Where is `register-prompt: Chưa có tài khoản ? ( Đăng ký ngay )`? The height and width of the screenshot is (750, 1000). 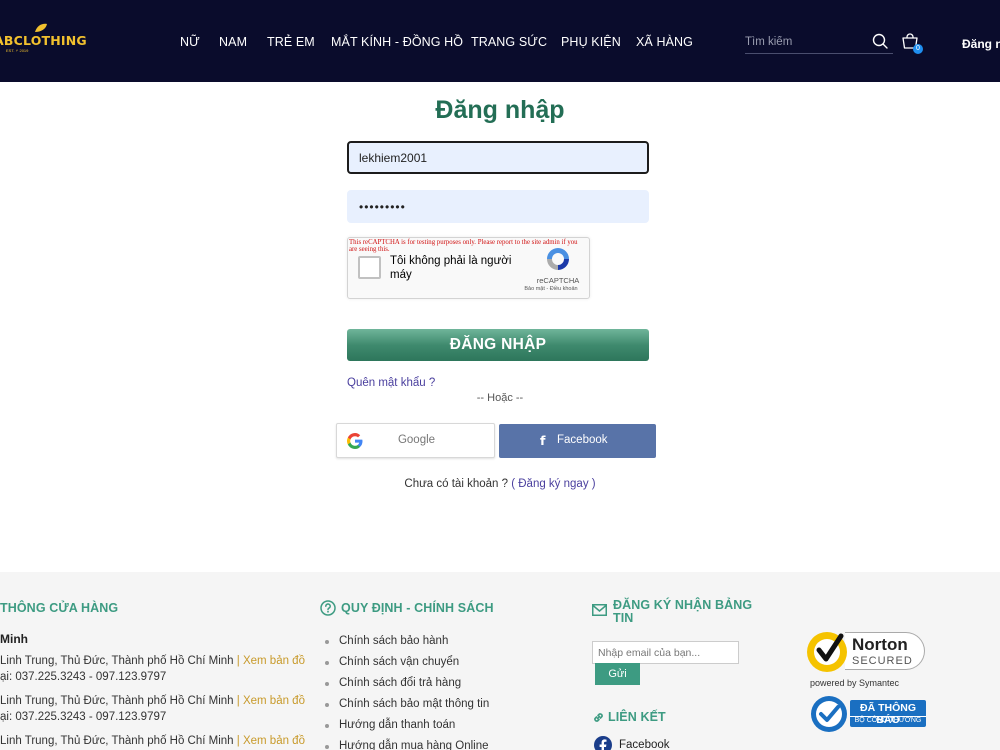 register-prompt: Chưa có tài khoản ? ( Đăng ký ngay ) is located at coordinates (500, 484).